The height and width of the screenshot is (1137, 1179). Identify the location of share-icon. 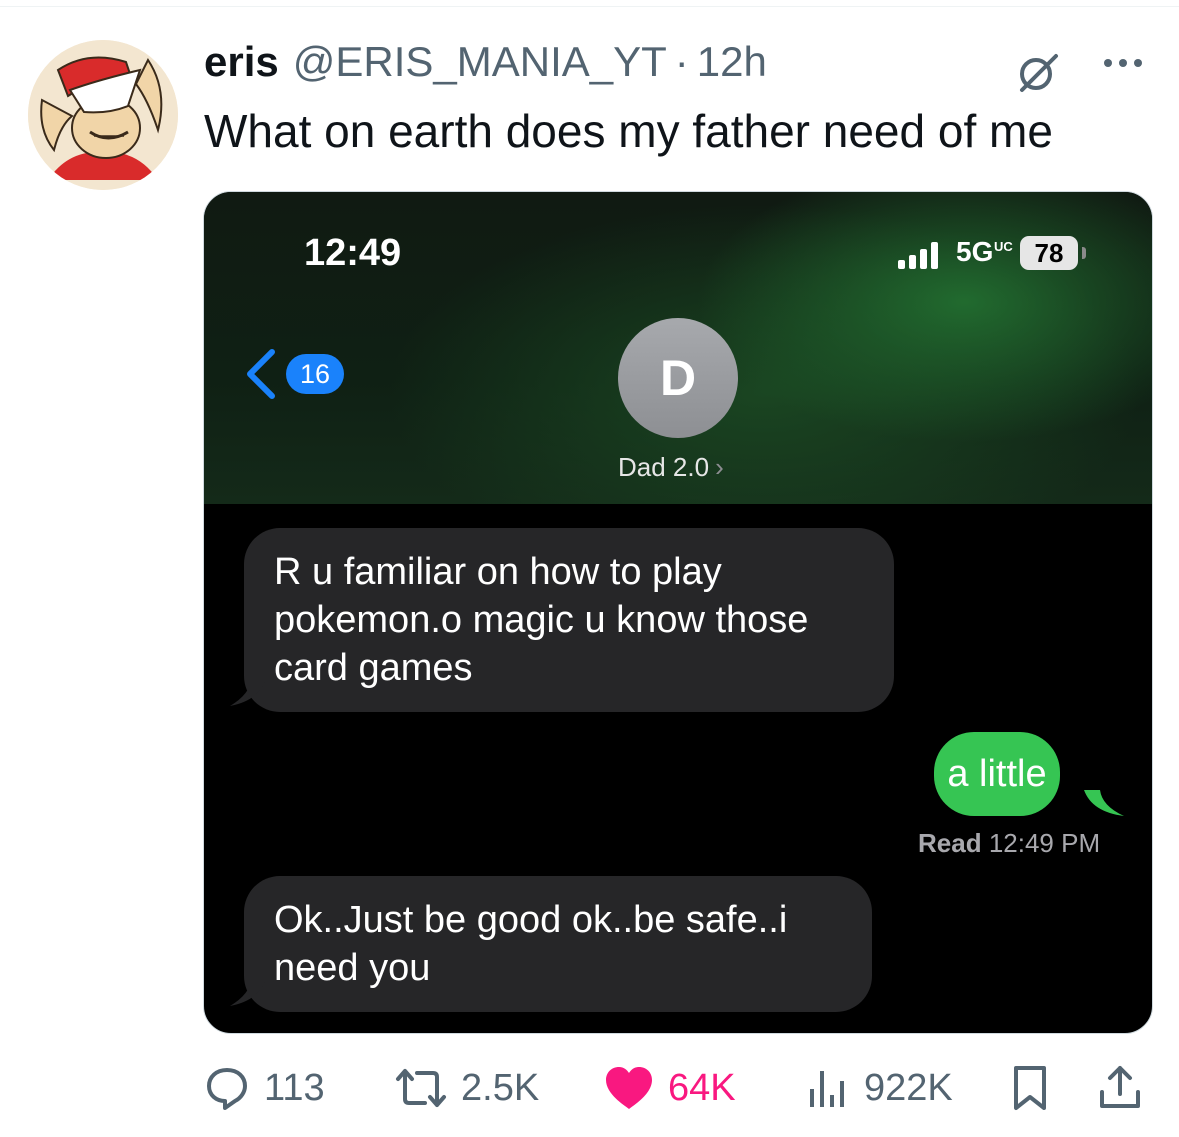
(1120, 1087).